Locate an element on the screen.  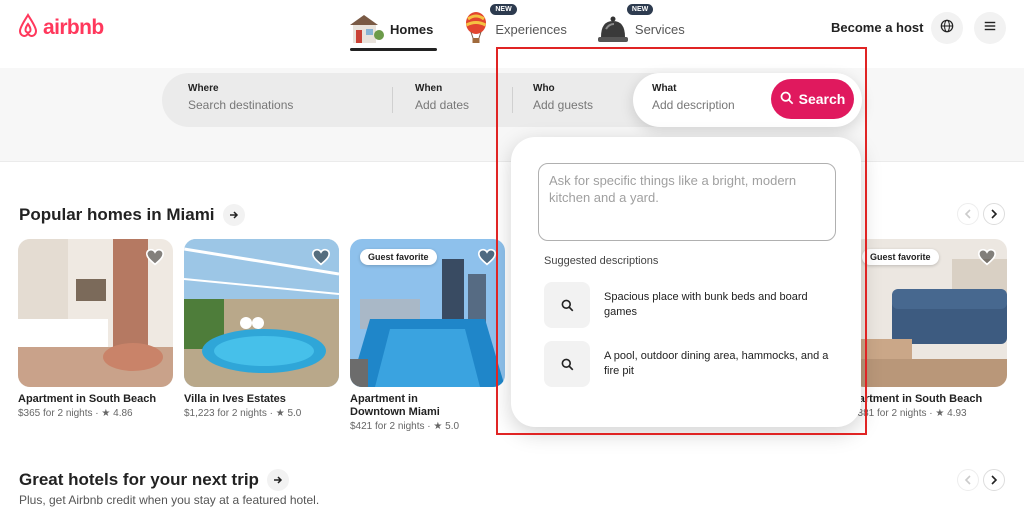
house-icon is located at coordinates (365, 29).